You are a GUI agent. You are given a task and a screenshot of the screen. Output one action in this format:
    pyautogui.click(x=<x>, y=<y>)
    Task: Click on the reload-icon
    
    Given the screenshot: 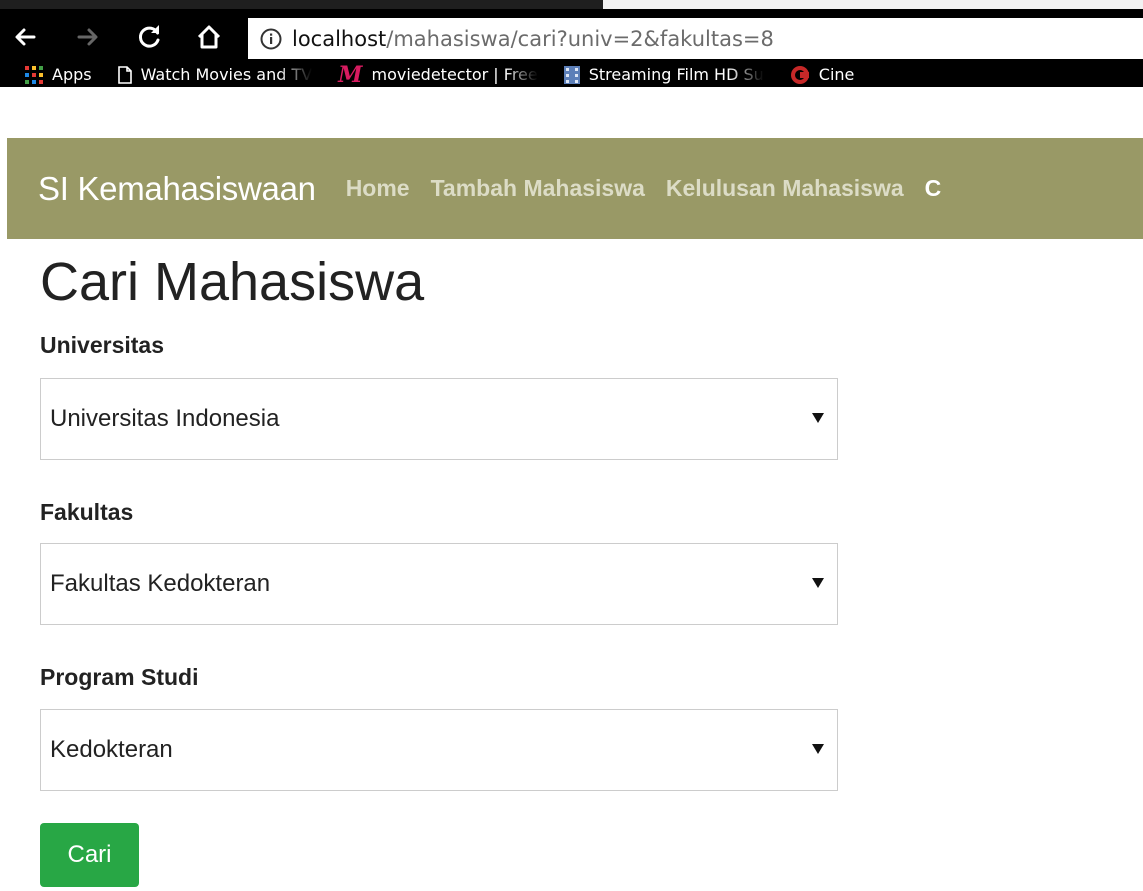 What is the action you would take?
    pyautogui.click(x=149, y=36)
    